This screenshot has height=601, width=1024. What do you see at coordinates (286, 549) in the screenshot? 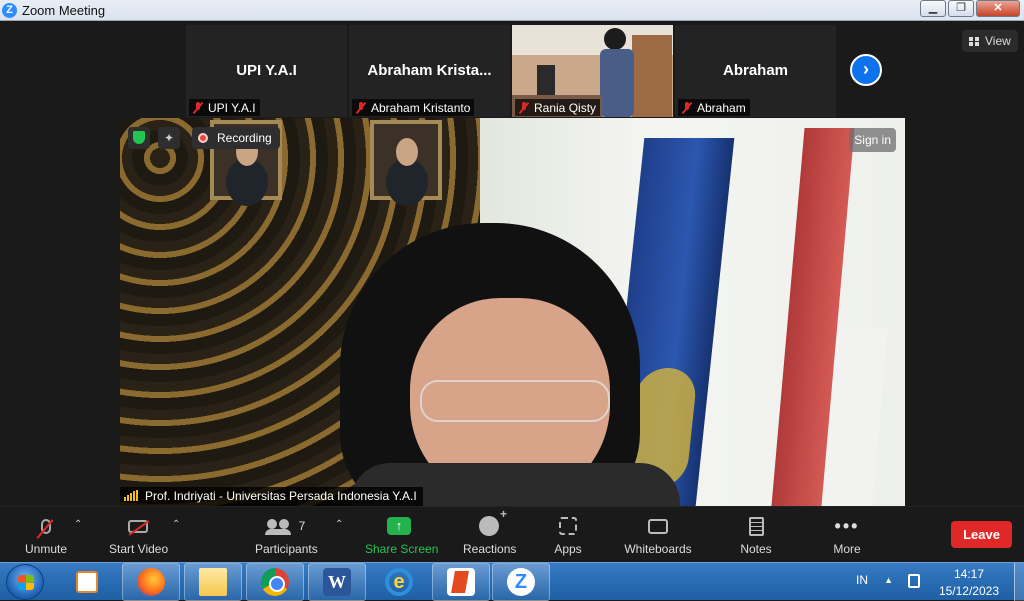
I see `participants-label: Participants` at bounding box center [286, 549].